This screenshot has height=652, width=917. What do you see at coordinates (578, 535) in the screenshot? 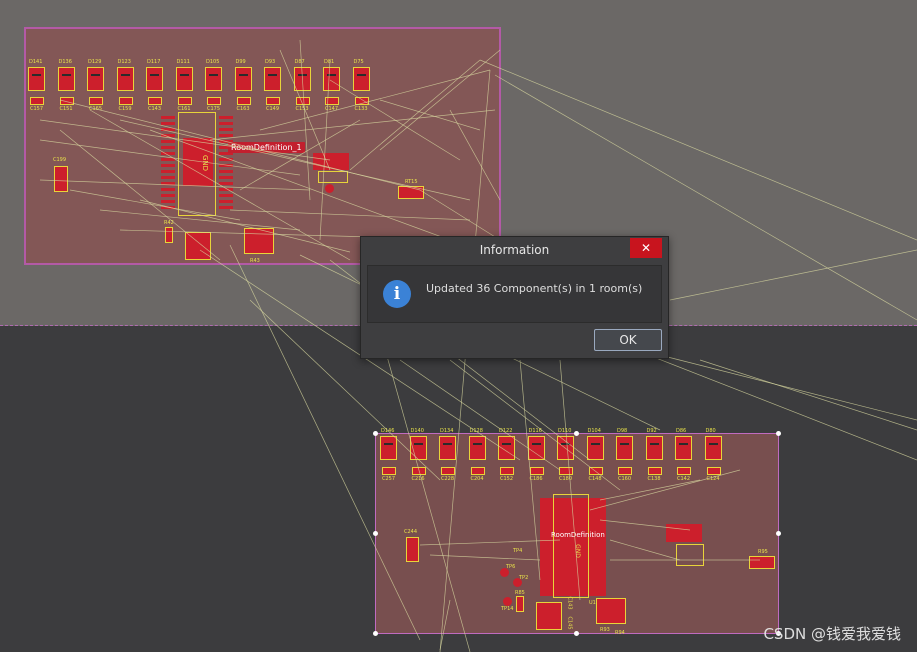
I see `room2-label-tag: RoomDefinition` at bounding box center [578, 535].